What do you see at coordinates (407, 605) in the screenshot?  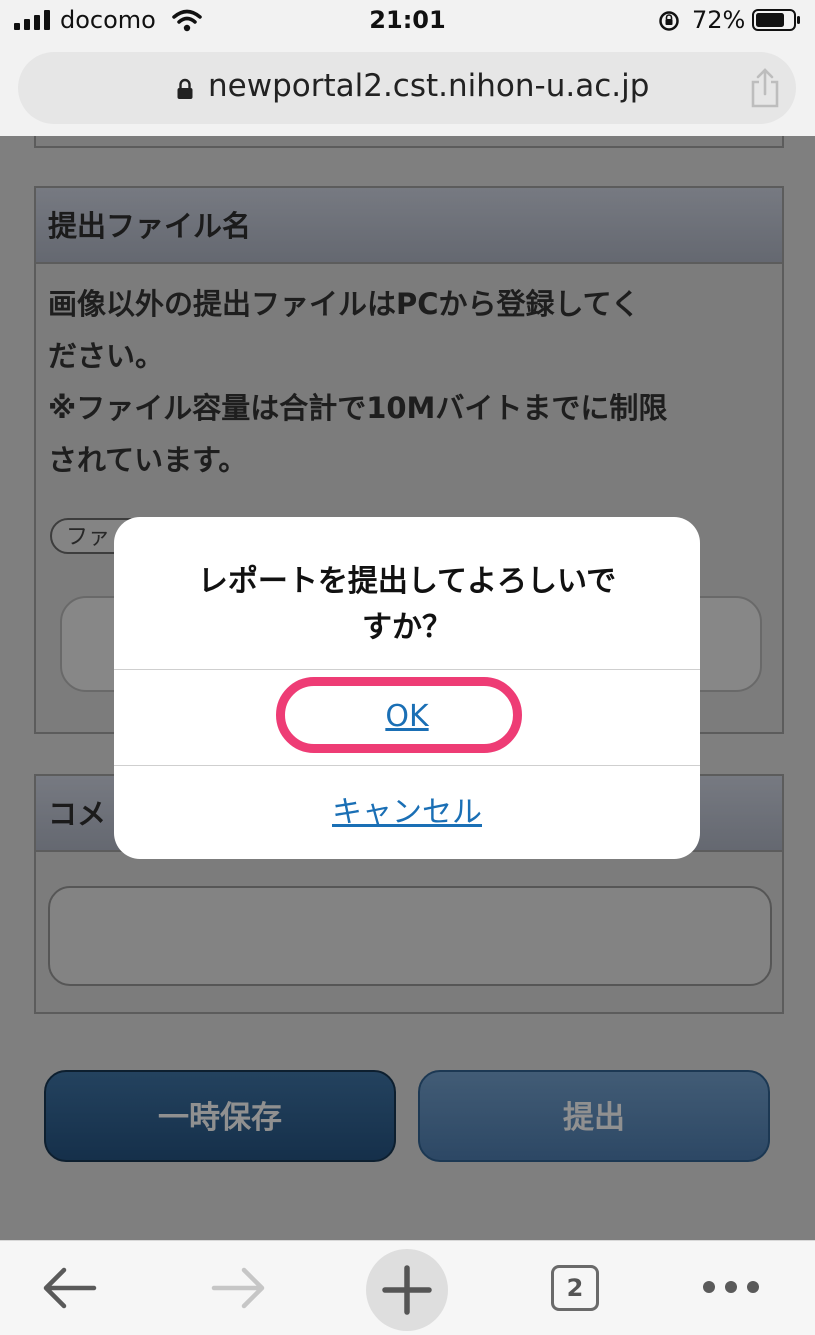 I see `dialog-message: レポートを提出してよろしいで すか？` at bounding box center [407, 605].